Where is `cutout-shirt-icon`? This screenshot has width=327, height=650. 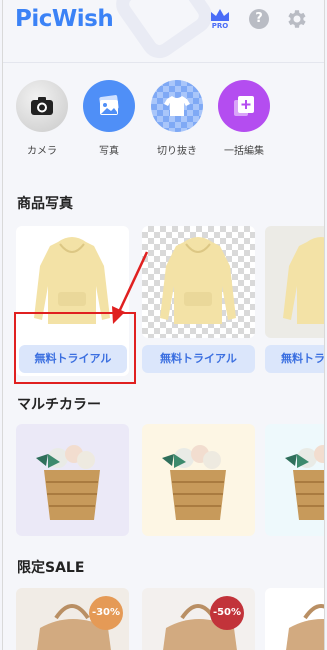
cutout-shirt-icon is located at coordinates (177, 106).